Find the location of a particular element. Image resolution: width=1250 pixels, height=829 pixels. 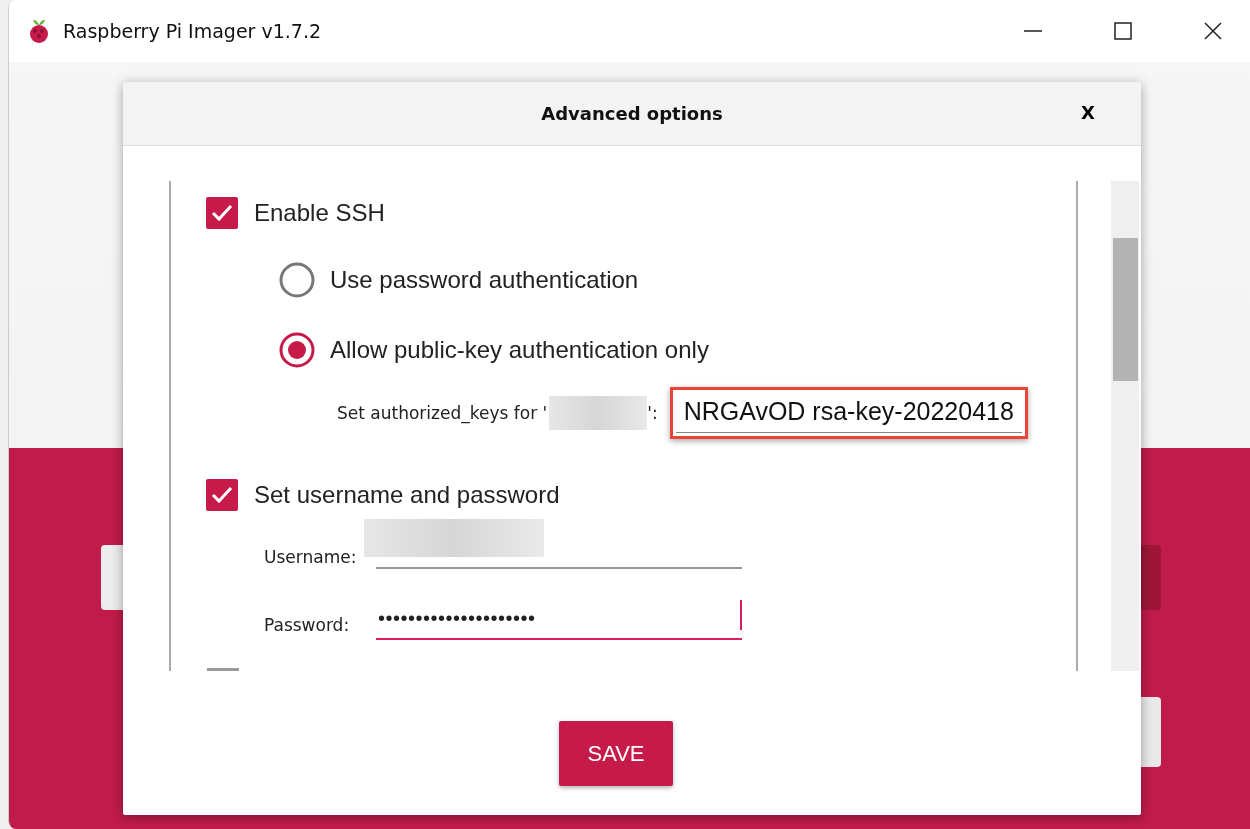

password-dots: ••••••••••••••••••••• is located at coordinates (457, 618).